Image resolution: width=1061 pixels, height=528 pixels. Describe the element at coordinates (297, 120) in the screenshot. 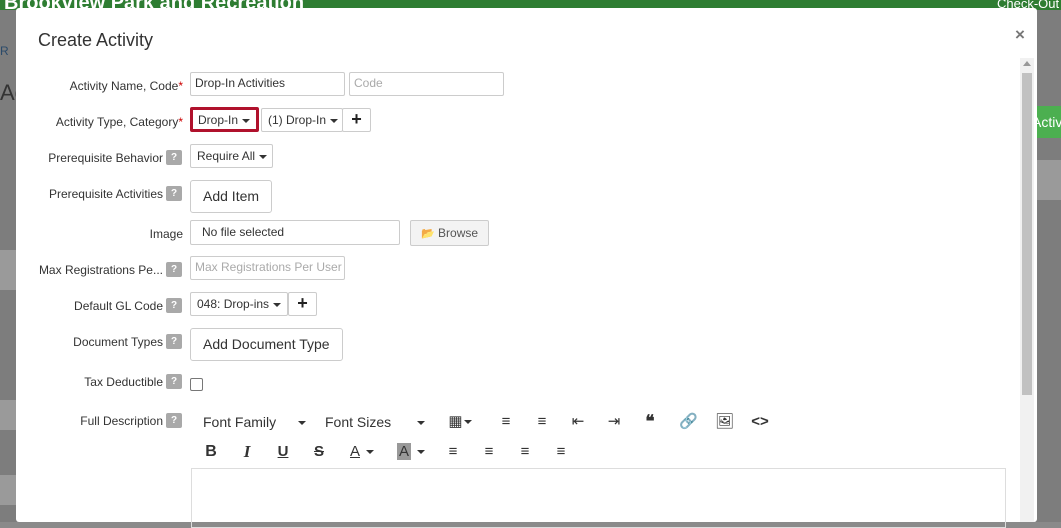

I see `category-value: (1) Drop-In` at that location.